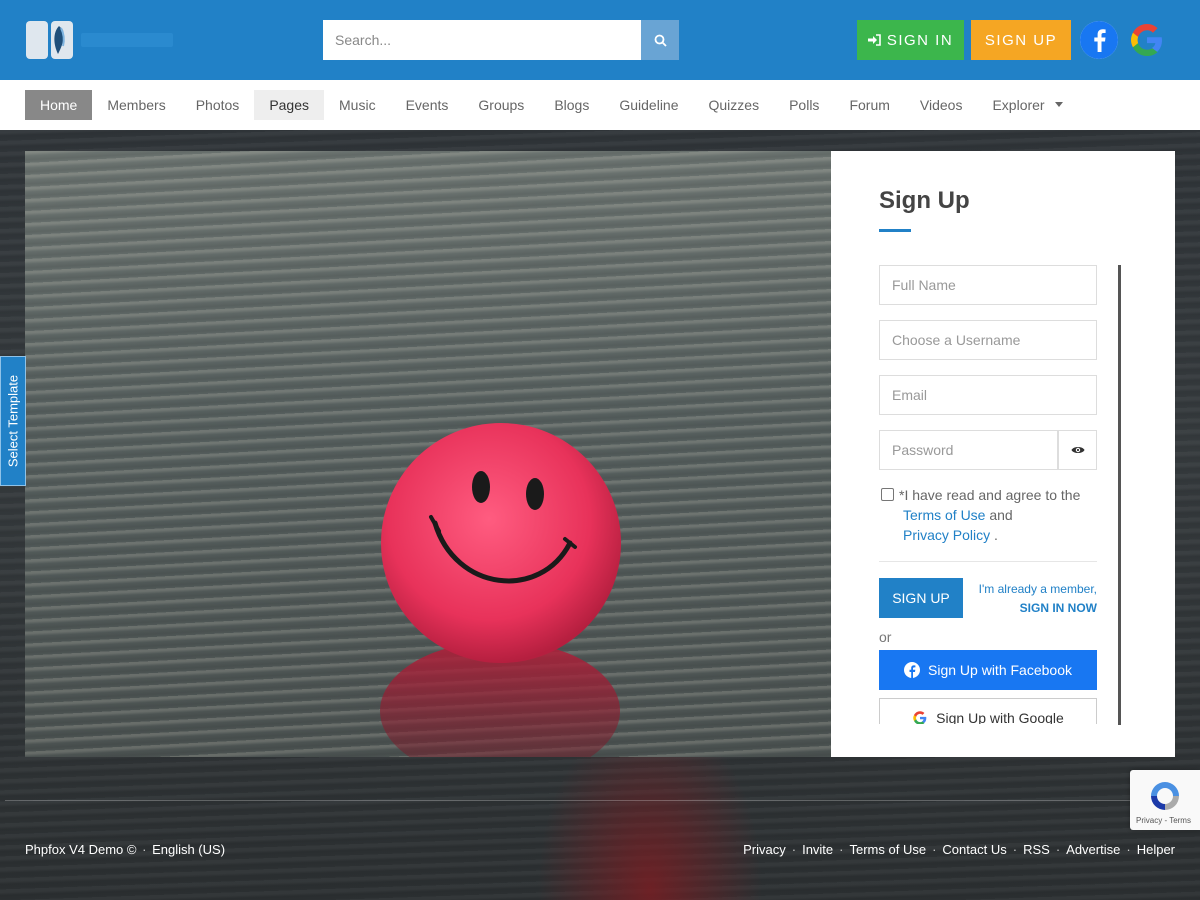  I want to click on agree-checkbox, so click(887, 494).